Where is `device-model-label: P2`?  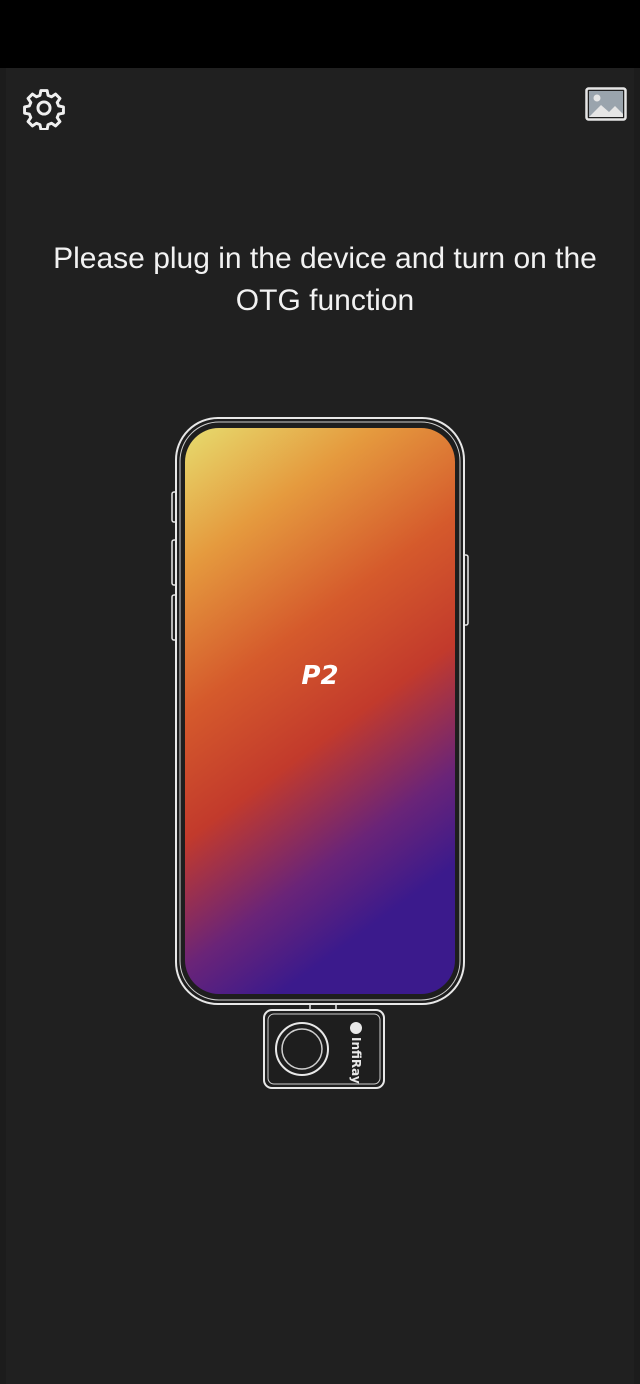
device-model-label: P2 is located at coordinates (319, 676).